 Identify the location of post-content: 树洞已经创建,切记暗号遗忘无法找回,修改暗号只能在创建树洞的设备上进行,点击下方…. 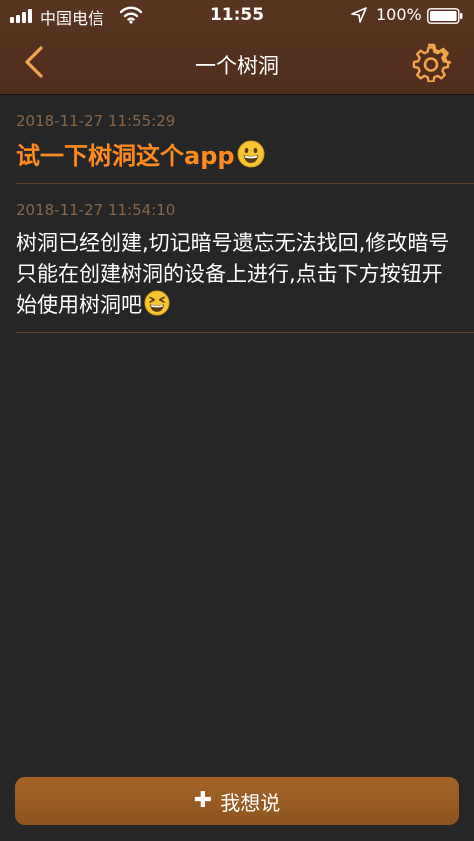
(239, 276).